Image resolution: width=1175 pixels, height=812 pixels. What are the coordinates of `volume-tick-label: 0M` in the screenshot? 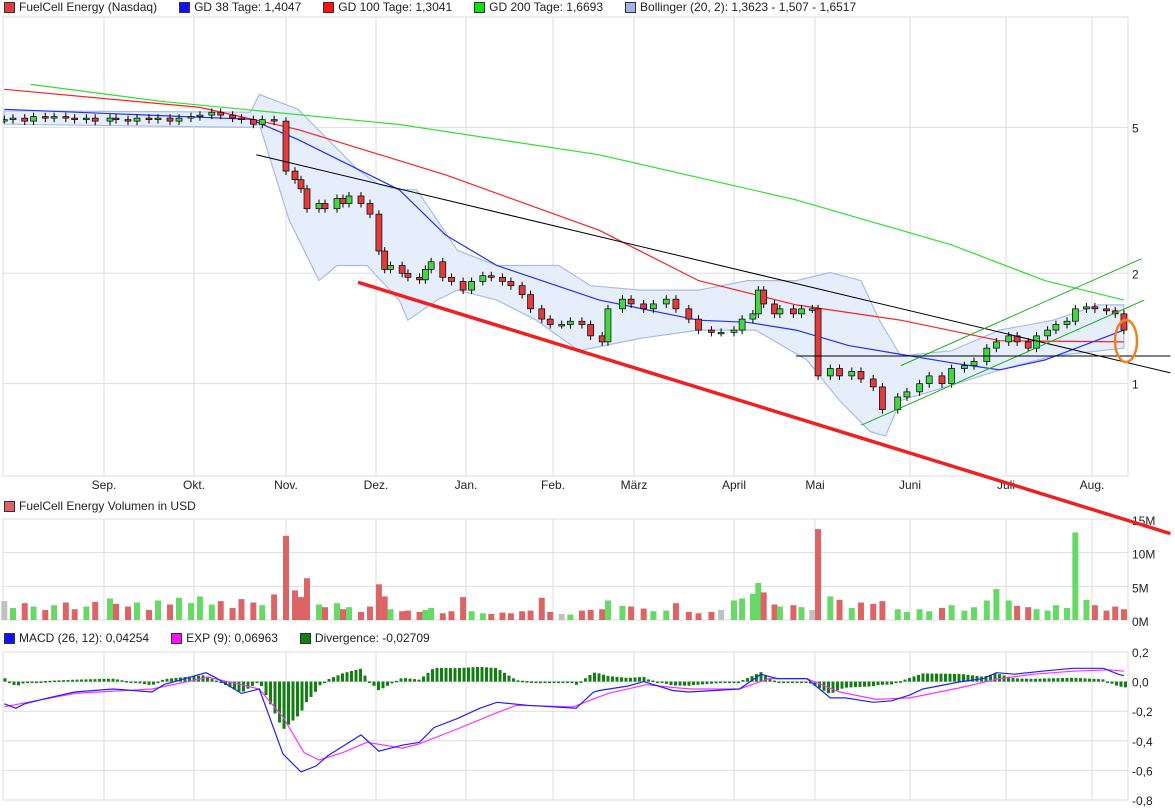 It's located at (1140, 622).